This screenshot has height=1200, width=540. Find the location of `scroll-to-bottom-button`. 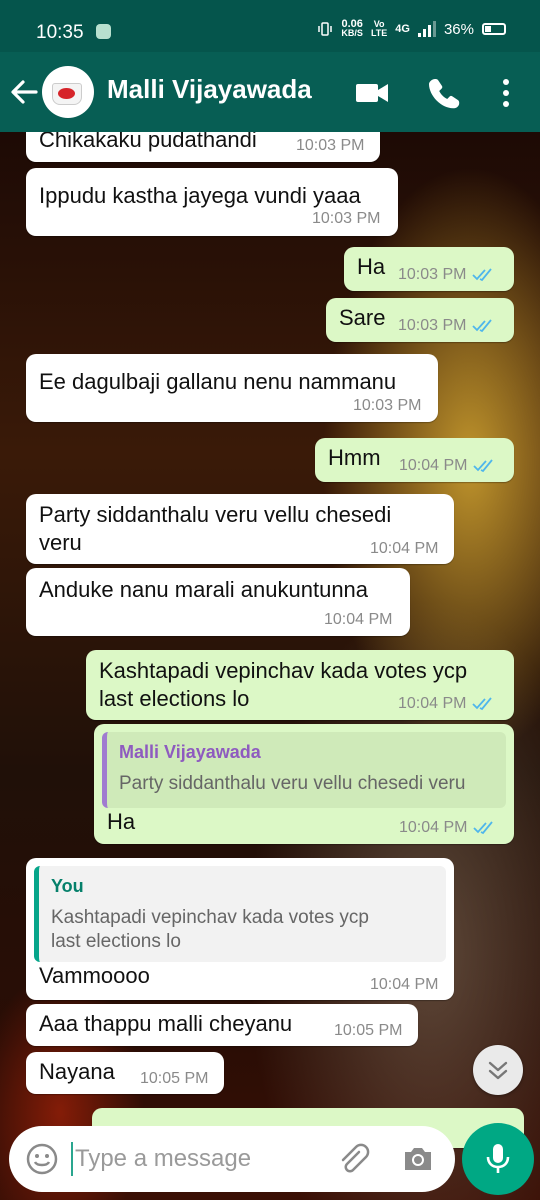

scroll-to-bottom-button is located at coordinates (498, 1070).